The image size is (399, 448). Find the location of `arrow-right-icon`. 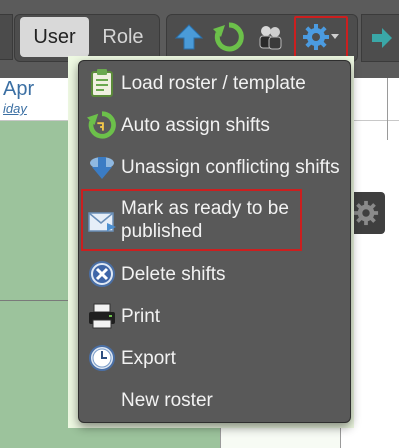

arrow-right-icon is located at coordinates (382, 38).